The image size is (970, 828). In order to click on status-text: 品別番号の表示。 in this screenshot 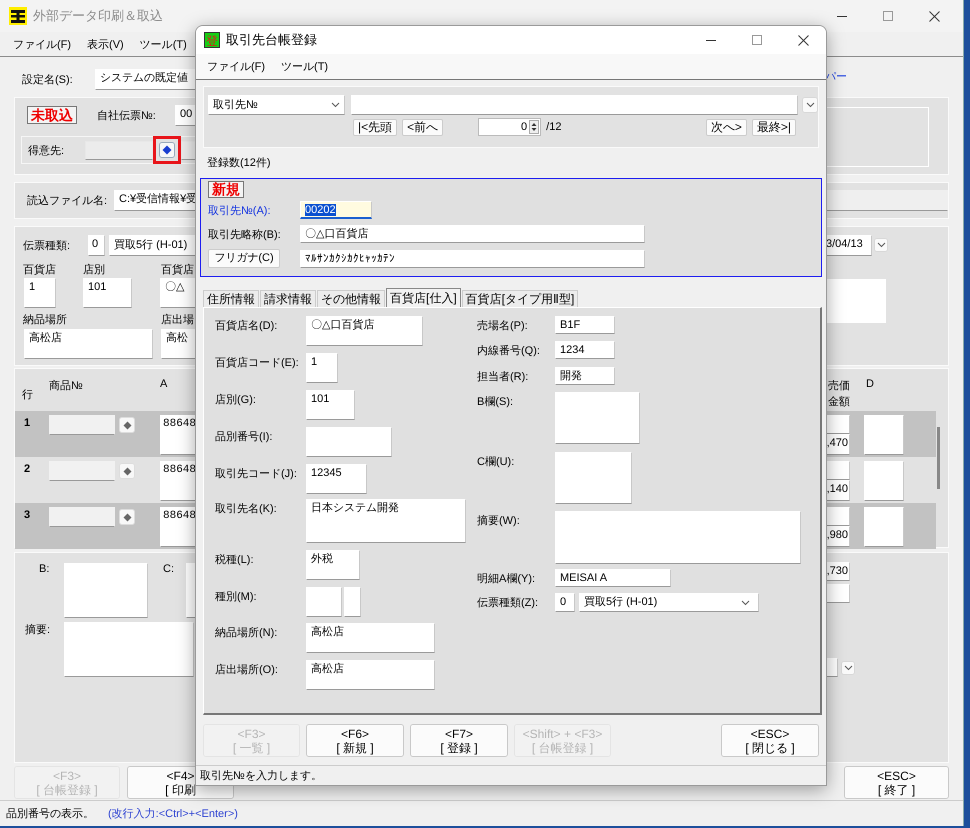, I will do `click(50, 813)`.